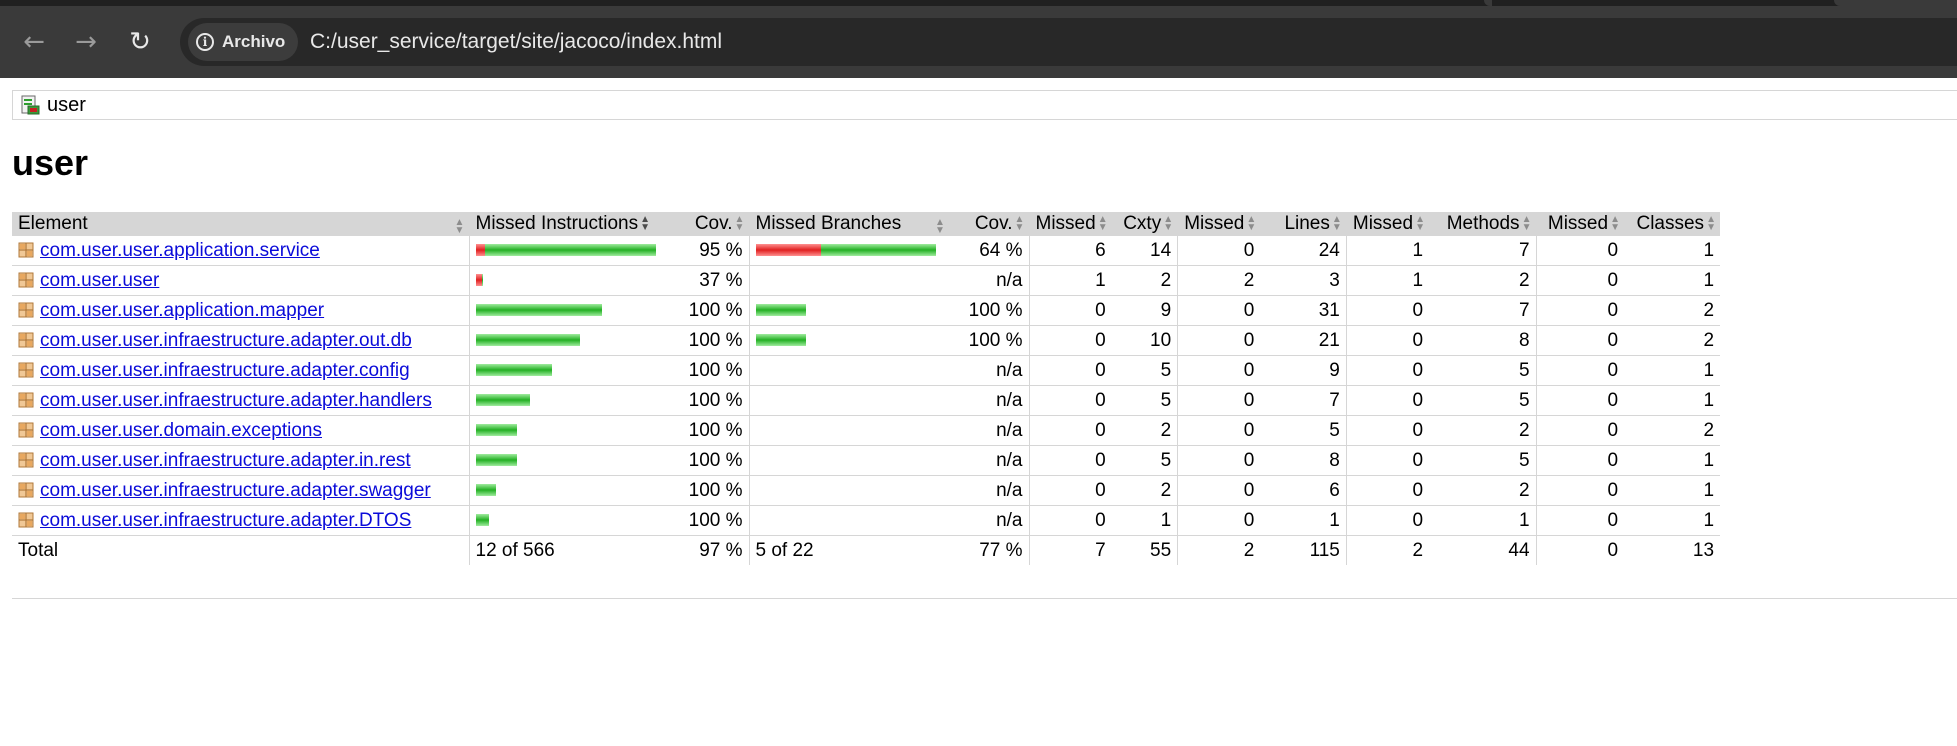  Describe the element at coordinates (1001, 550) in the screenshot. I see `total-branch-cov: 77 %` at that location.